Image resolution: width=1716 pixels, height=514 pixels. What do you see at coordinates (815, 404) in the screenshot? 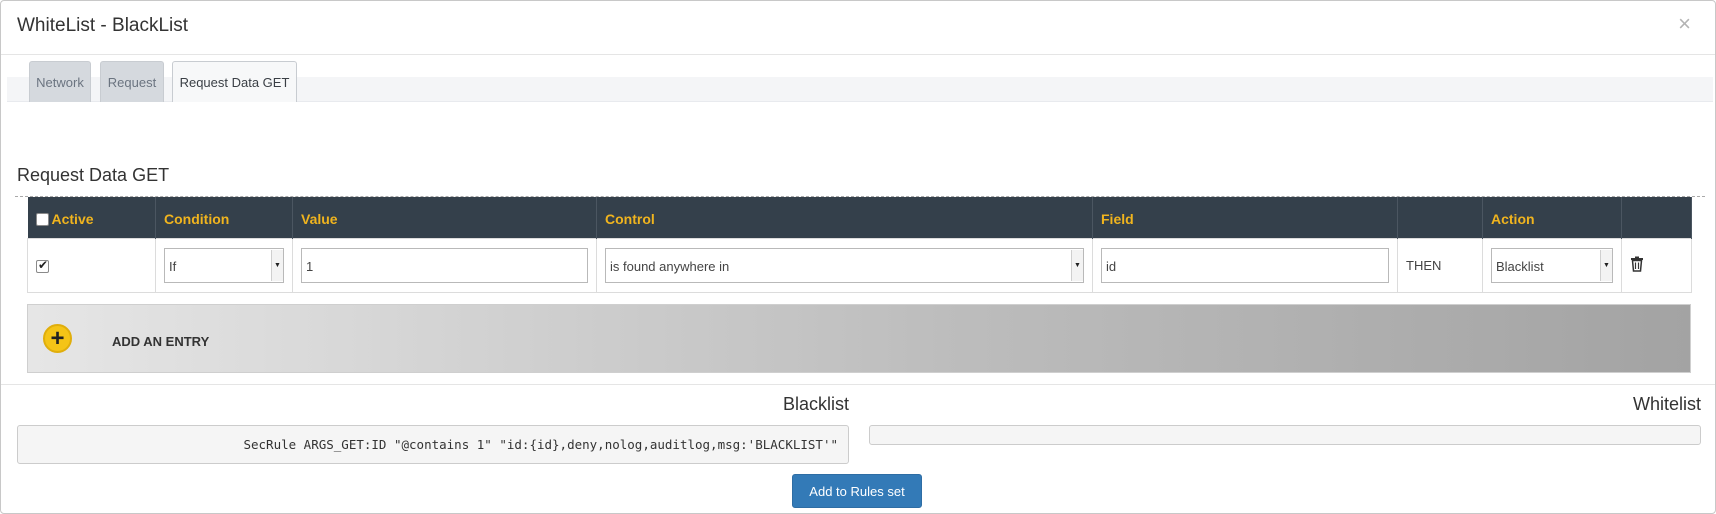
I see `blacklist-label: Blacklist` at bounding box center [815, 404].